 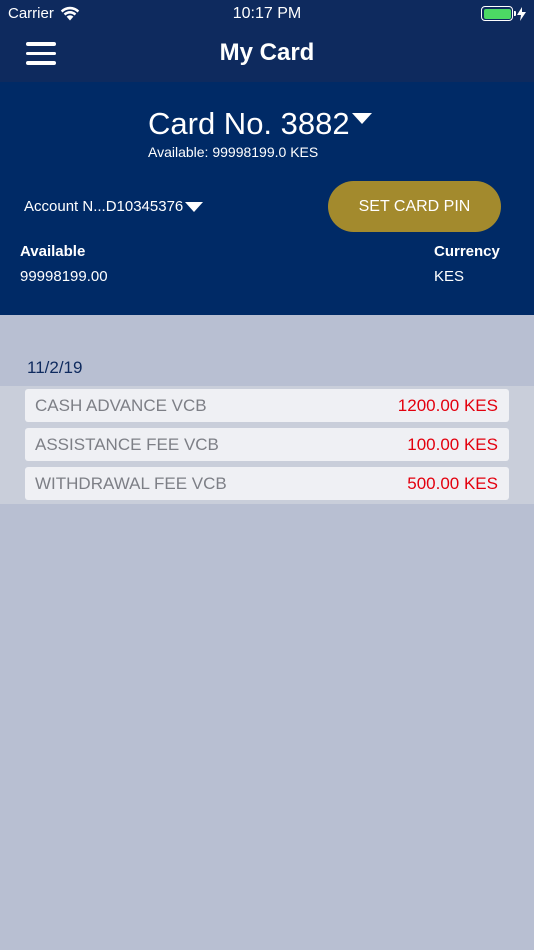 I want to click on available-value: 99998199.00, so click(x=64, y=276).